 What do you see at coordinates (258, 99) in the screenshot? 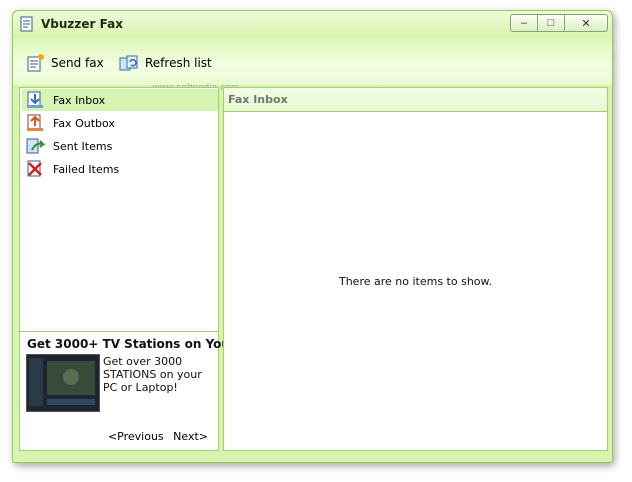
I see `list-title: Fax Inbox` at bounding box center [258, 99].